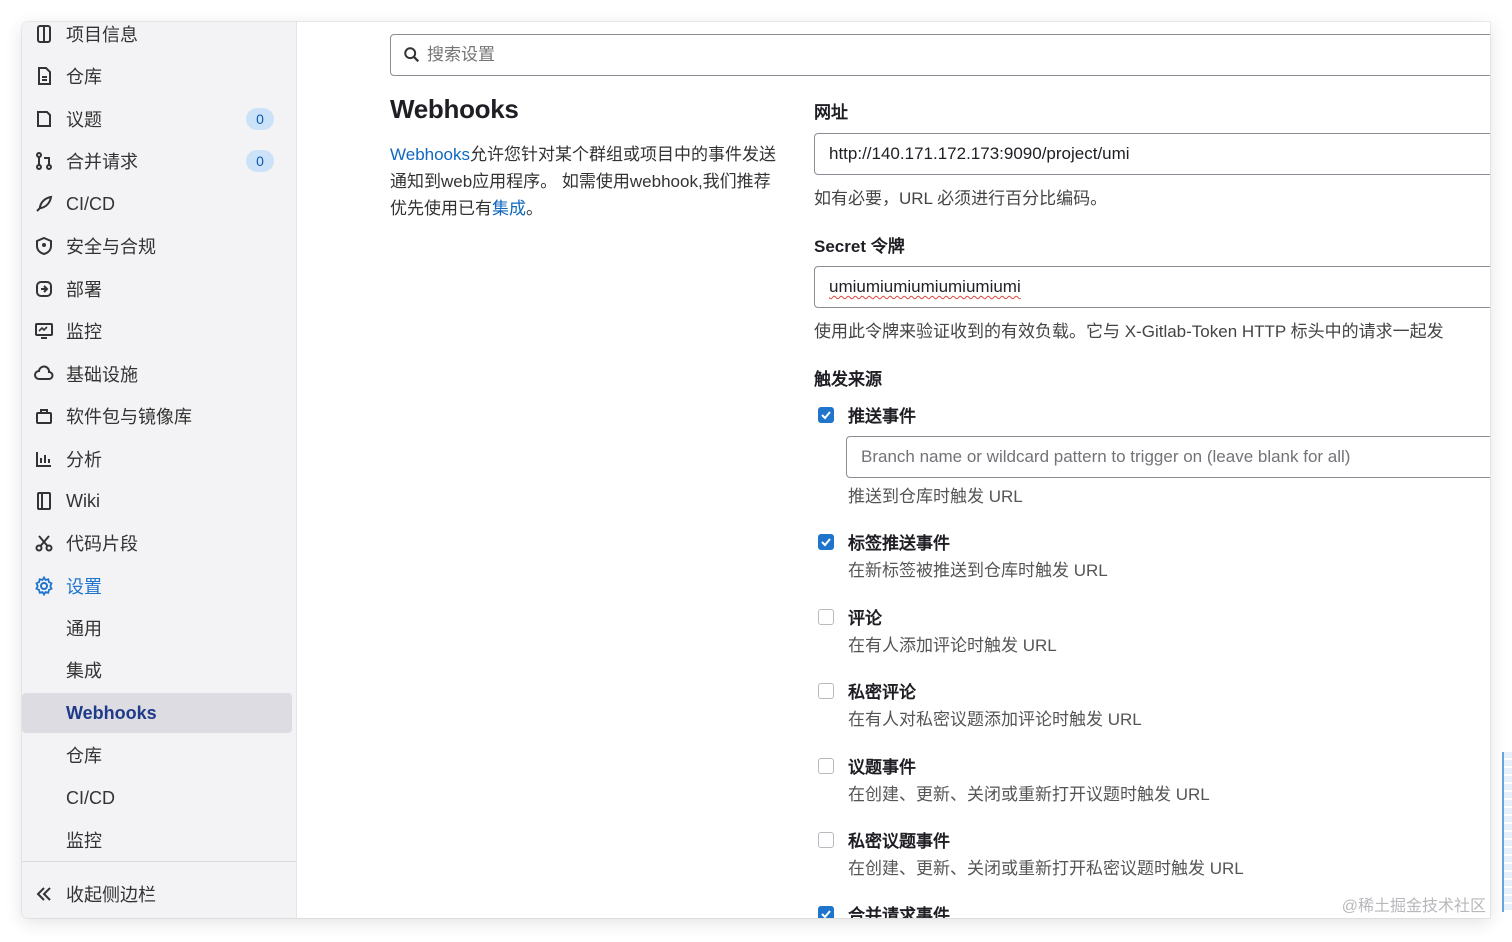 Image resolution: width=1512 pixels, height=942 pixels. I want to click on issues-events-checkbox: 议题事件, so click(867, 765).